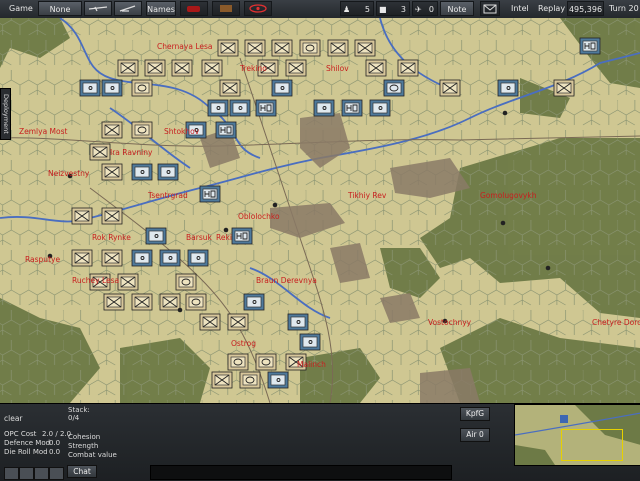 This screenshot has width=640, height=481. Describe the element at coordinates (457, 8) in the screenshot. I see `note-button: Note` at that location.